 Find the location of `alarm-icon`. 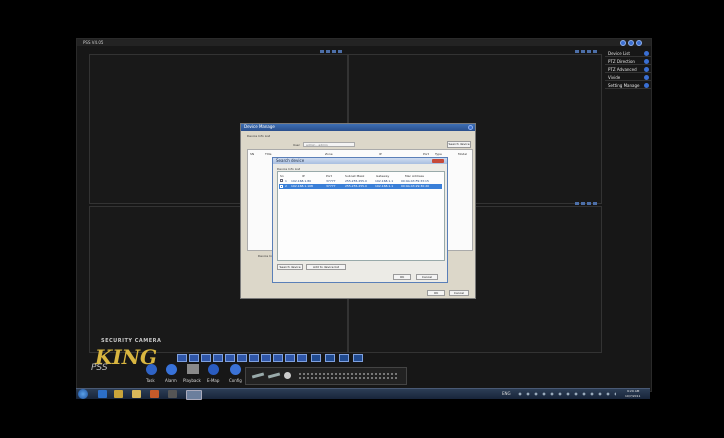

alarm-icon is located at coordinates (171, 369).